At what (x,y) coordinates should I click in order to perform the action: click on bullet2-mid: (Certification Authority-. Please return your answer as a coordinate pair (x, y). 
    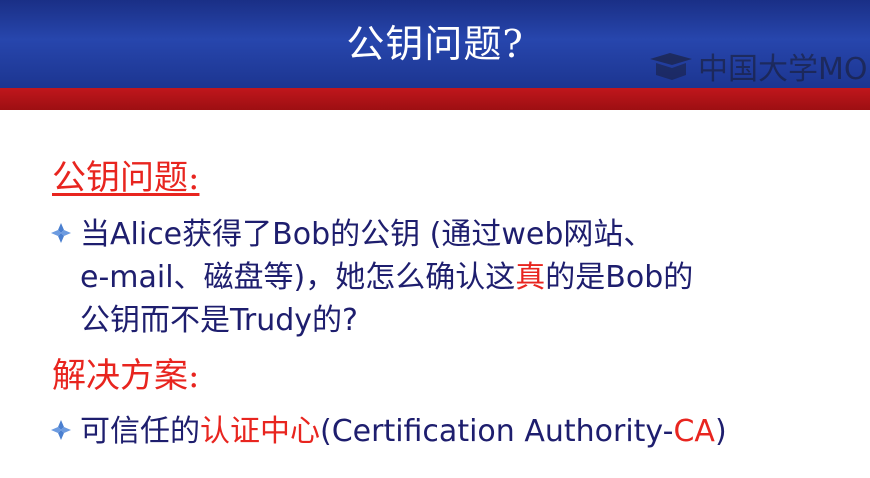
    Looking at the image, I should click on (497, 431).